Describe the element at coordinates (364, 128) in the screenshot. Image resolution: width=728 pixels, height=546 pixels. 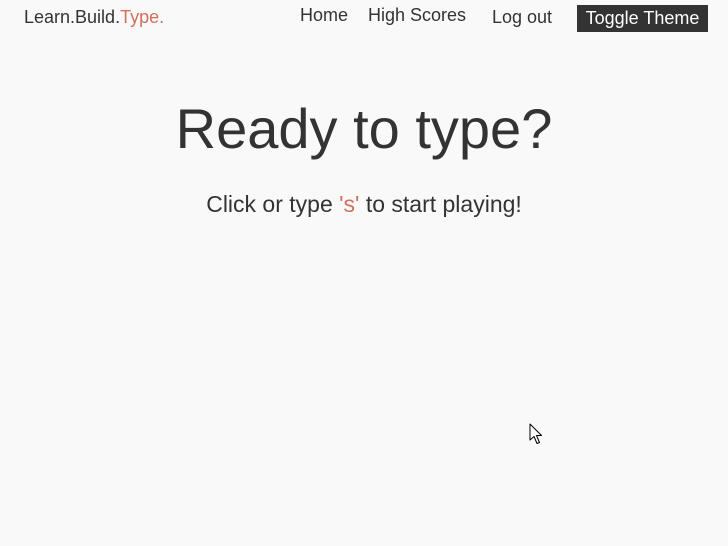
I see `page-title: Ready to type?` at that location.